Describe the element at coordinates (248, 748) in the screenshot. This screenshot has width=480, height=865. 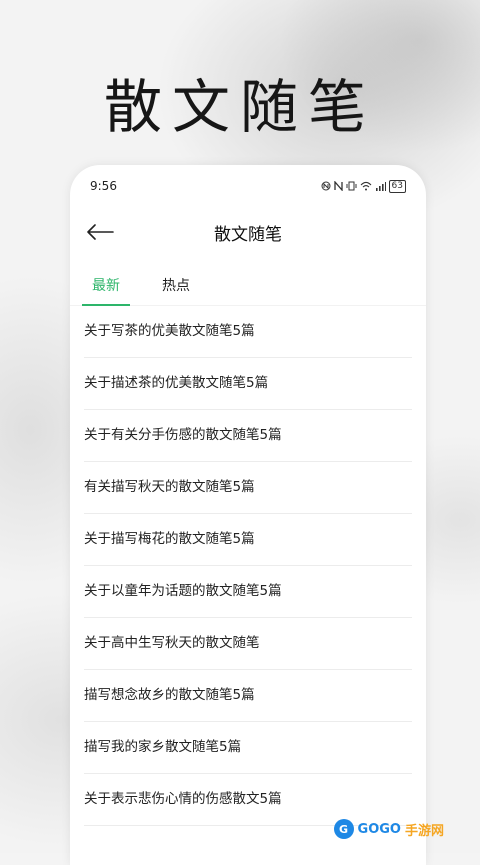
I see `list-item: 描写我的家乡散文随笔5篇` at that location.